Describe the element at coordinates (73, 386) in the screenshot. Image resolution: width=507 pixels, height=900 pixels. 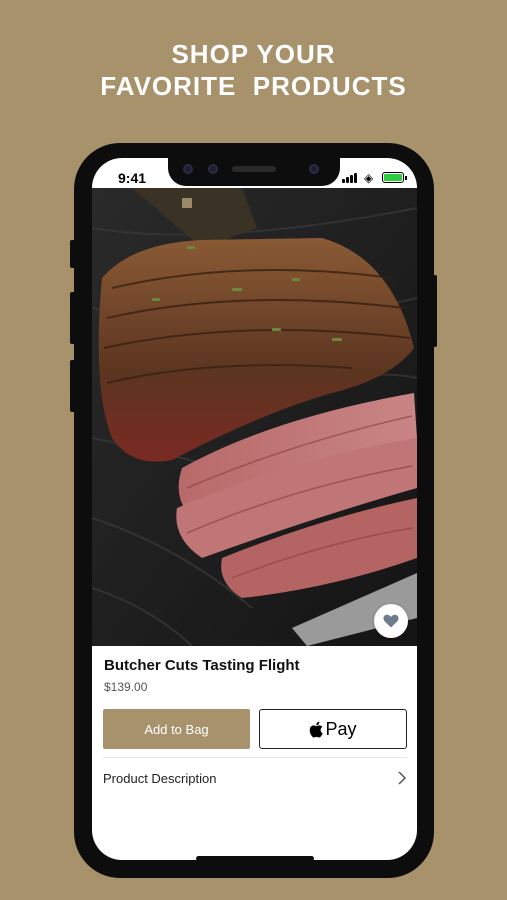
I see `phone-volume-down` at that location.